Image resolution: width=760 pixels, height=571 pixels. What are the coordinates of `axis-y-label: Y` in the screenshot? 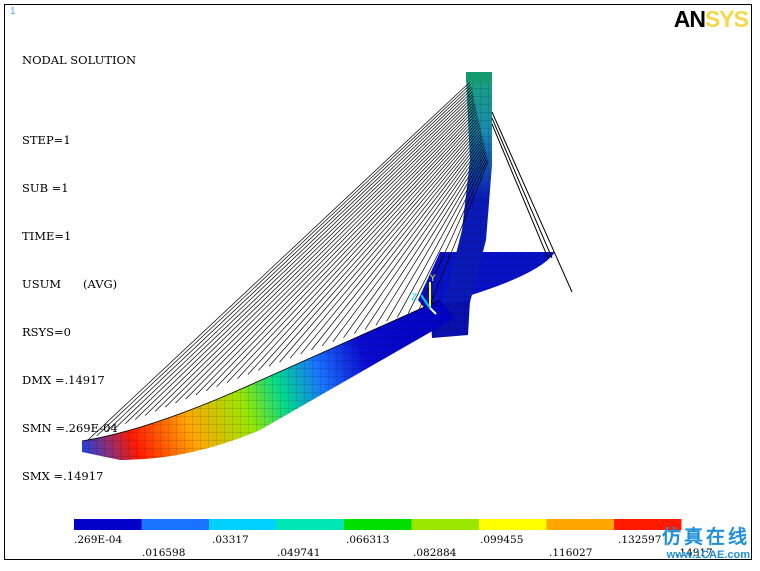 It's located at (432, 279).